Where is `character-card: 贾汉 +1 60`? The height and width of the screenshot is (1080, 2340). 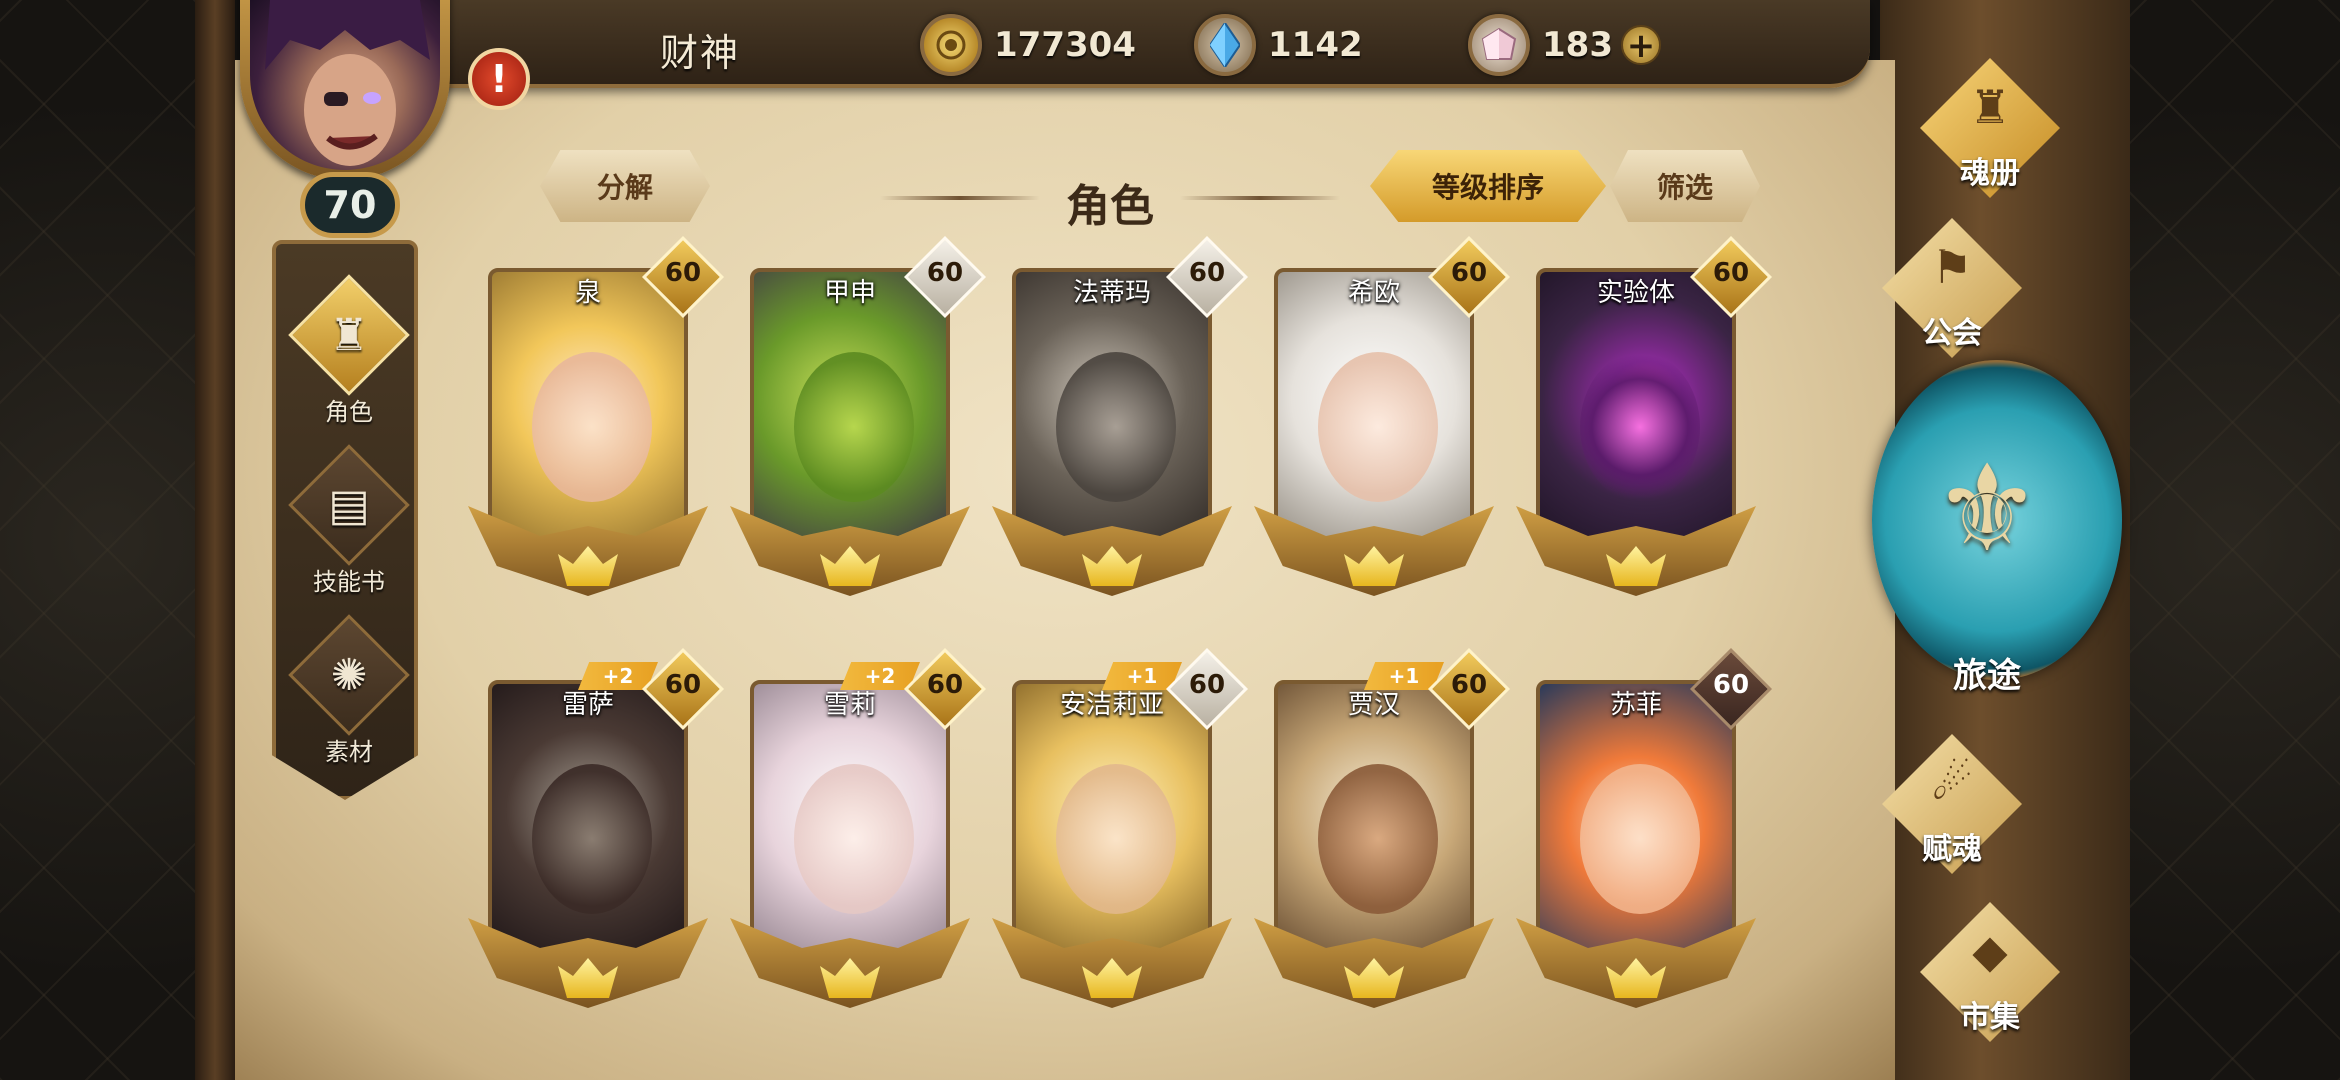
character-card: 贾汉 +1 60 is located at coordinates (1382, 831).